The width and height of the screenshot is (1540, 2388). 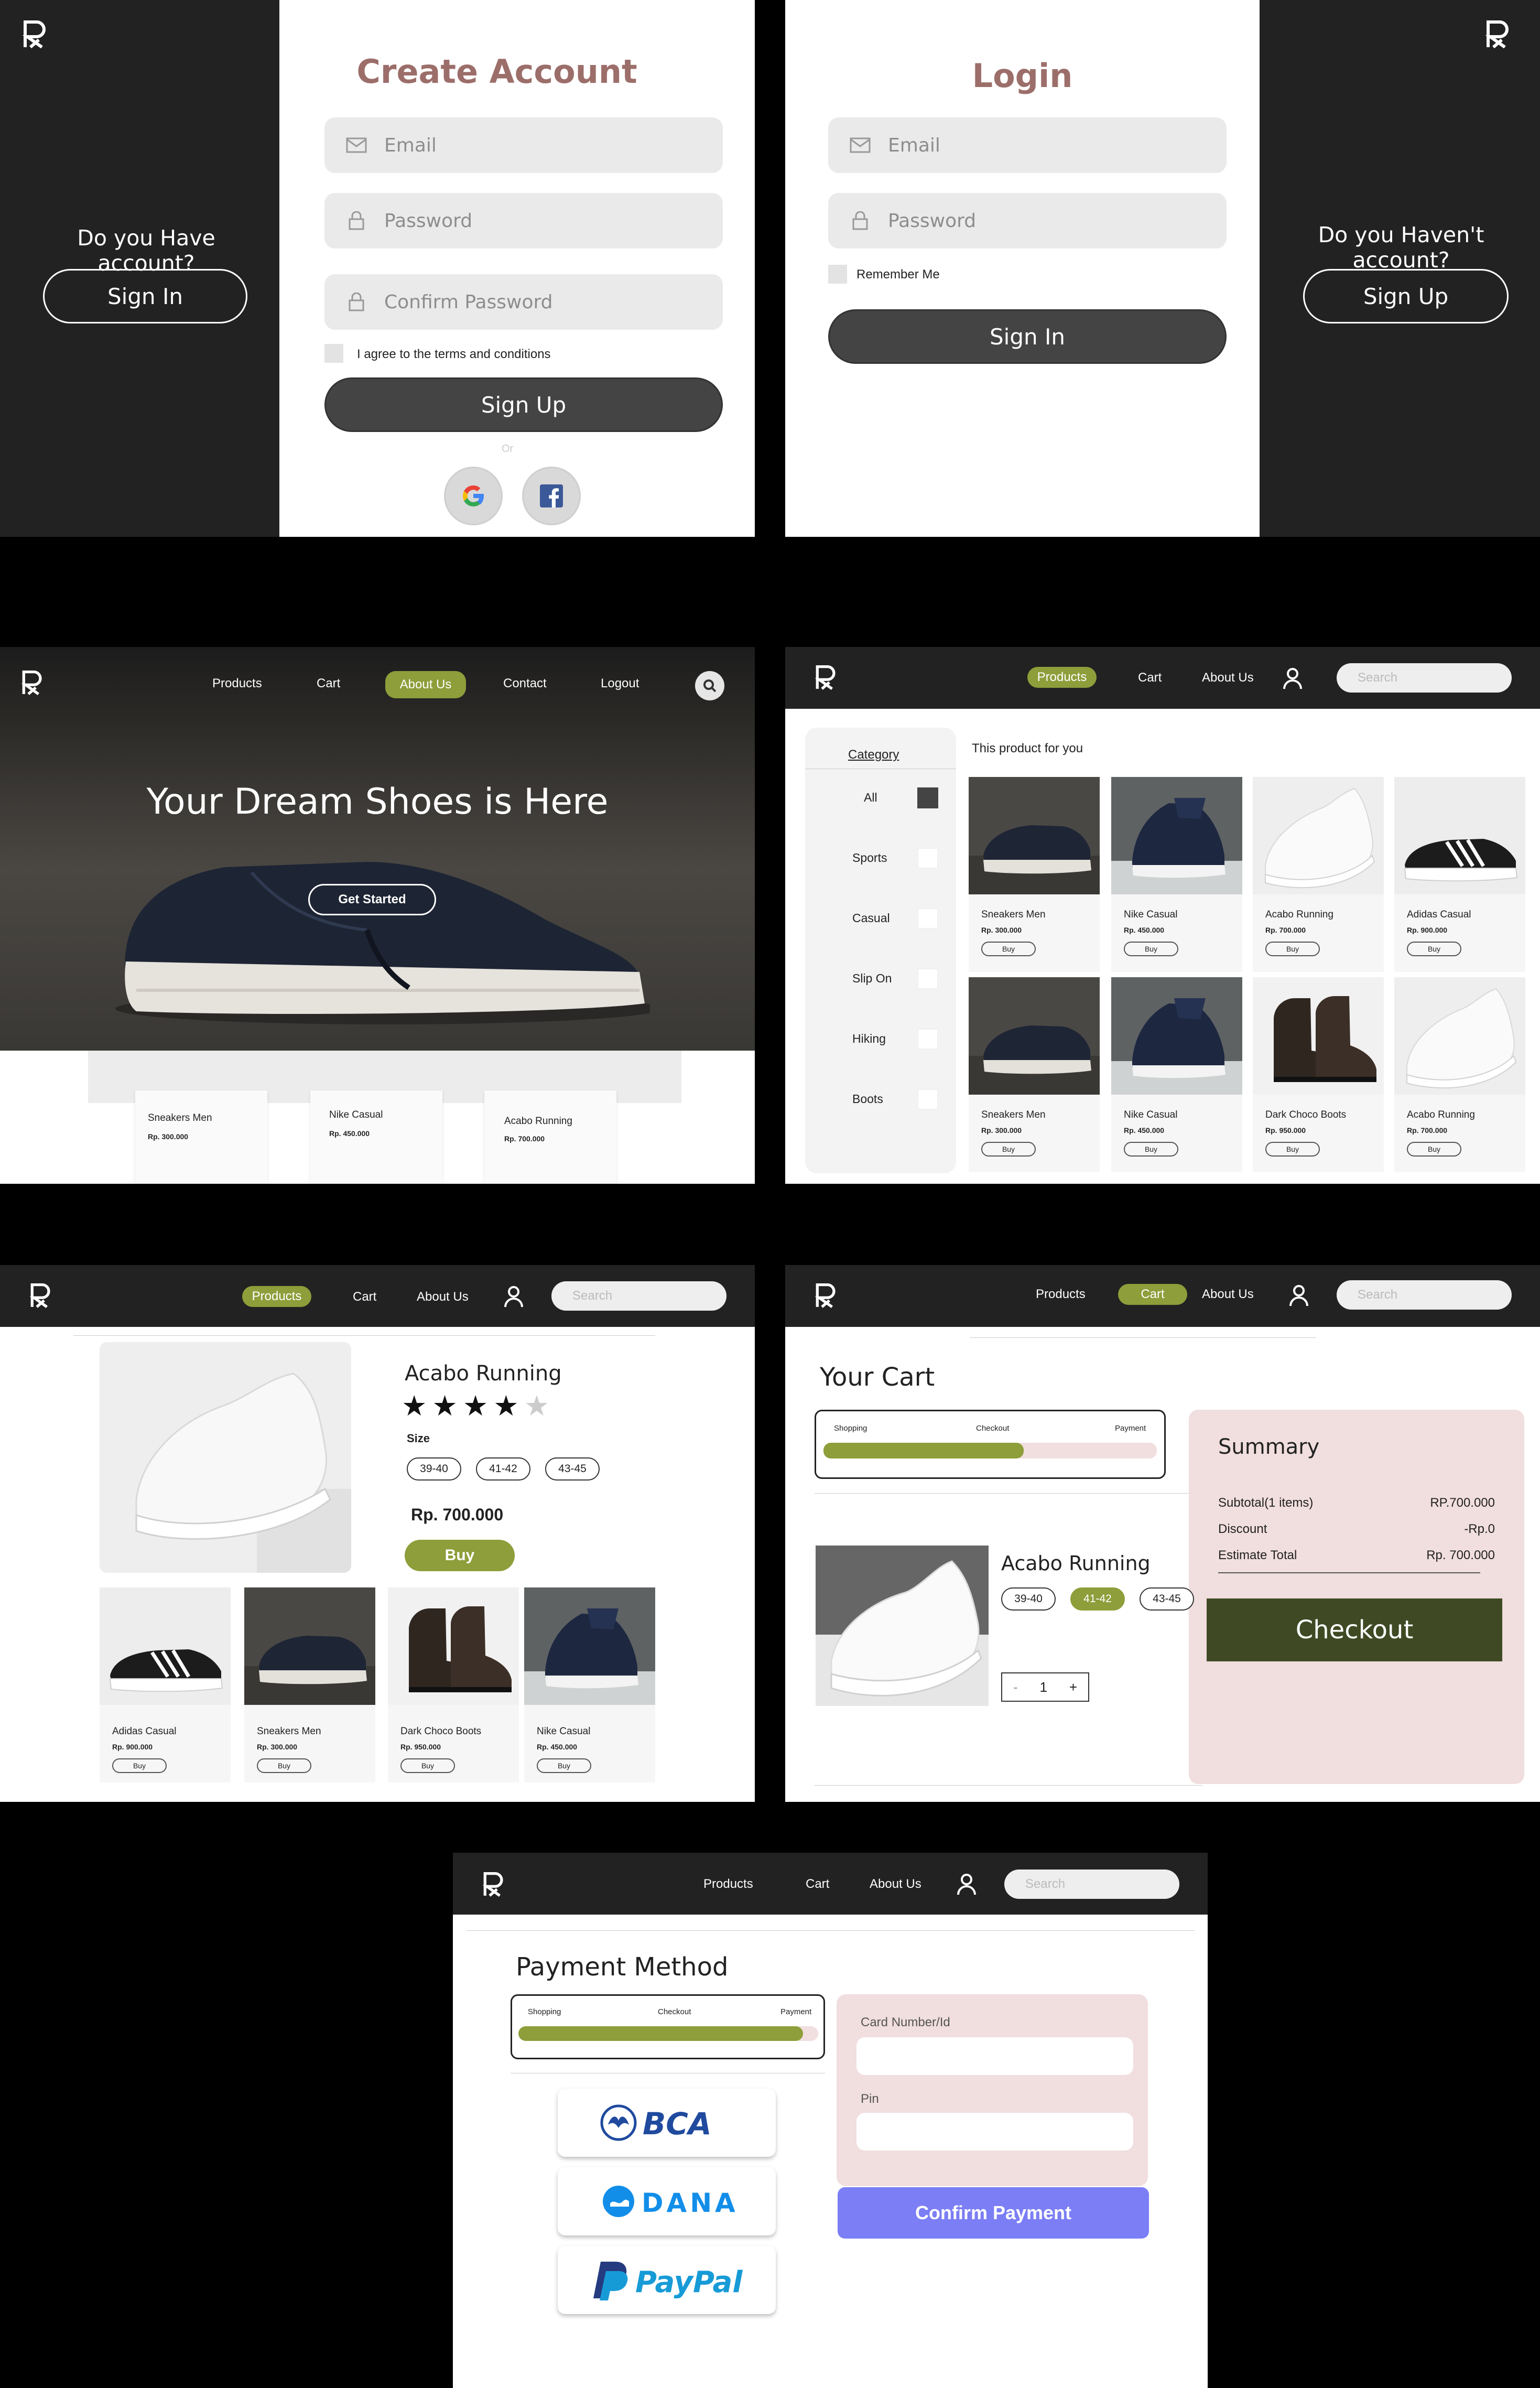 What do you see at coordinates (372, 899) in the screenshot?
I see `get-started-button: Get Started` at bounding box center [372, 899].